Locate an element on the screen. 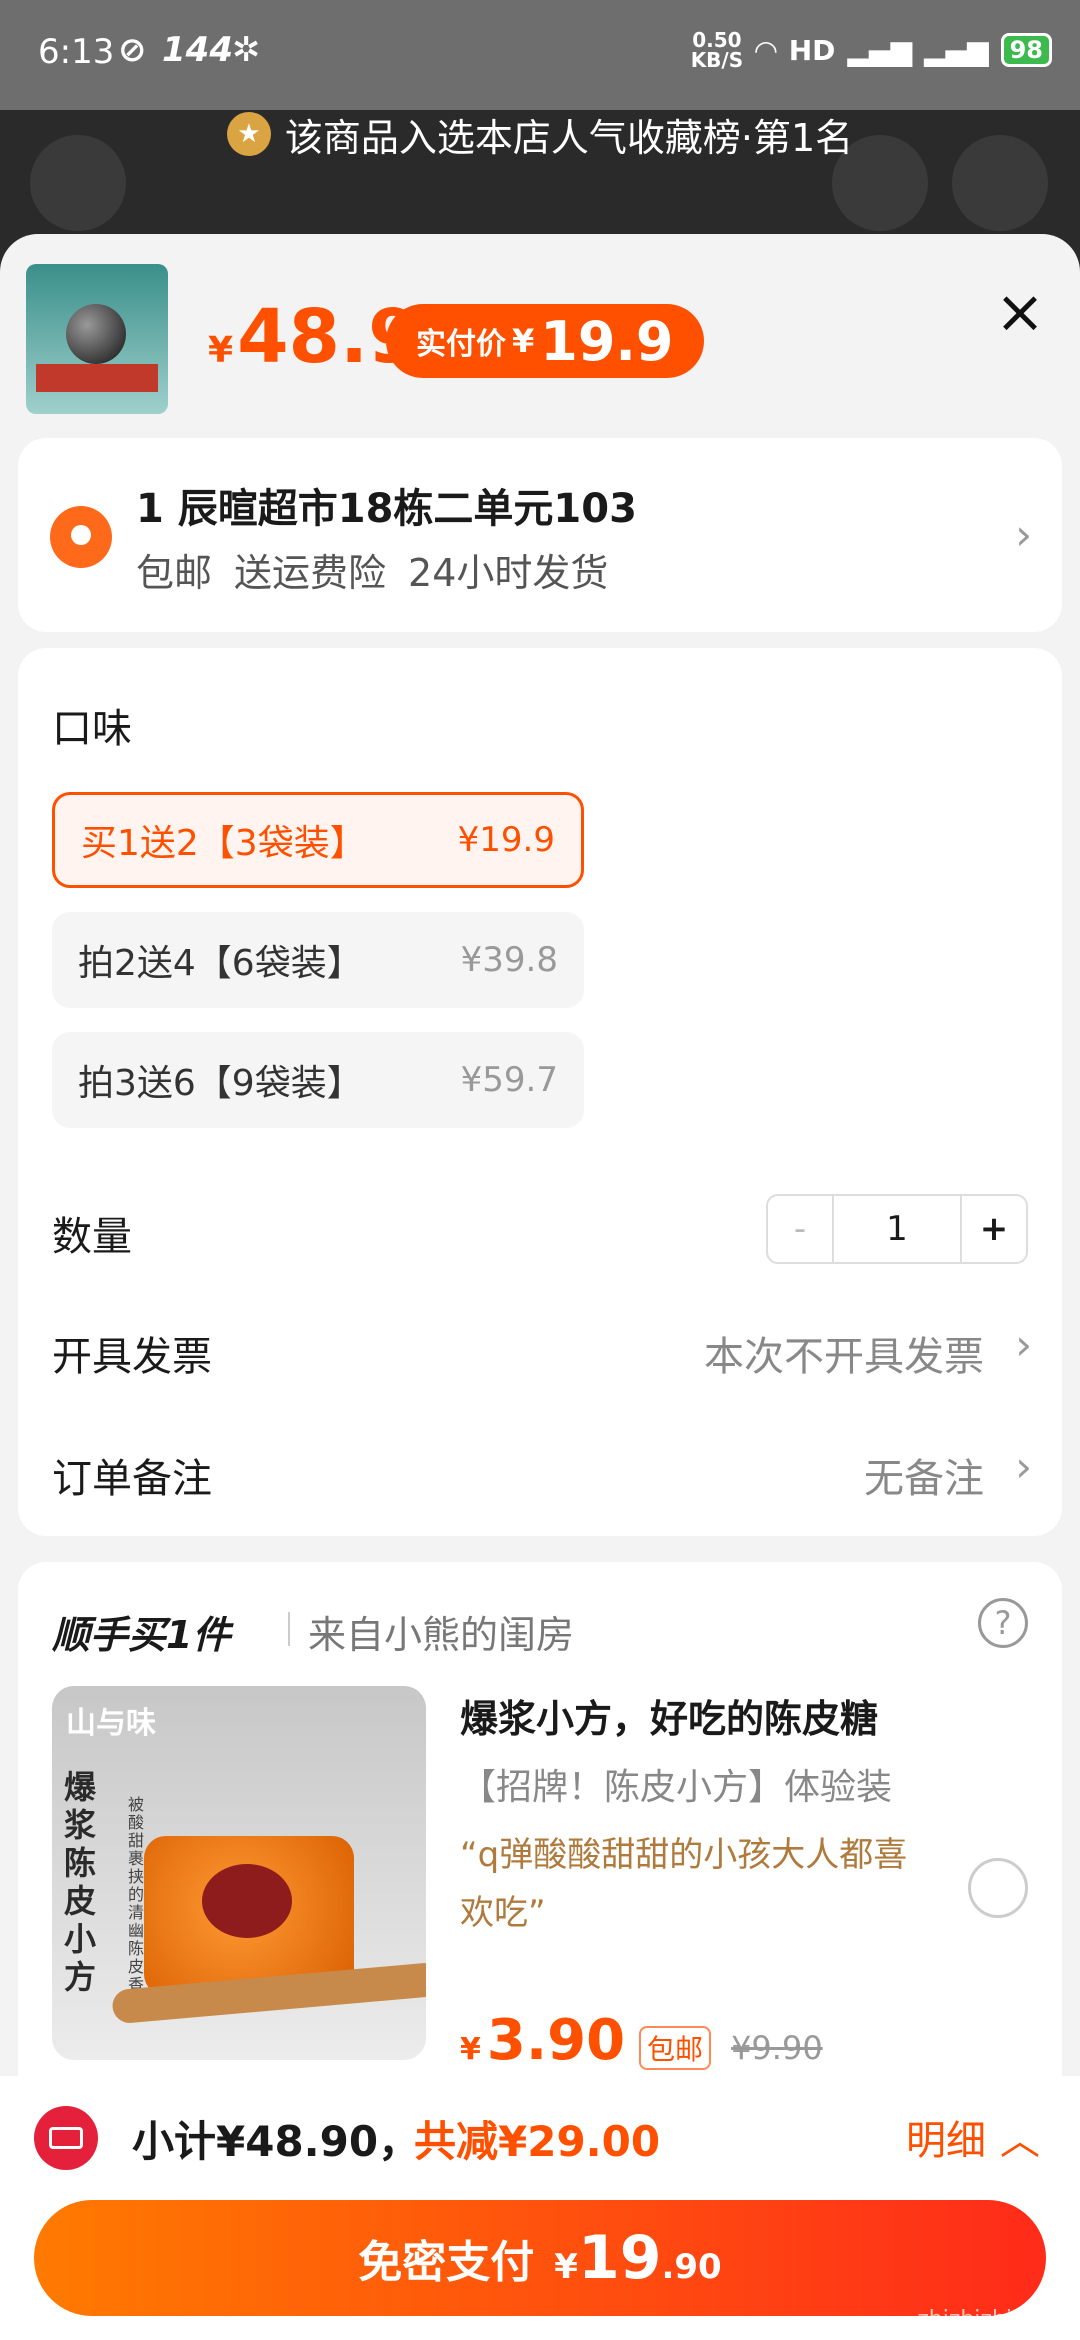  battery-icon: 98 is located at coordinates (1026, 50).